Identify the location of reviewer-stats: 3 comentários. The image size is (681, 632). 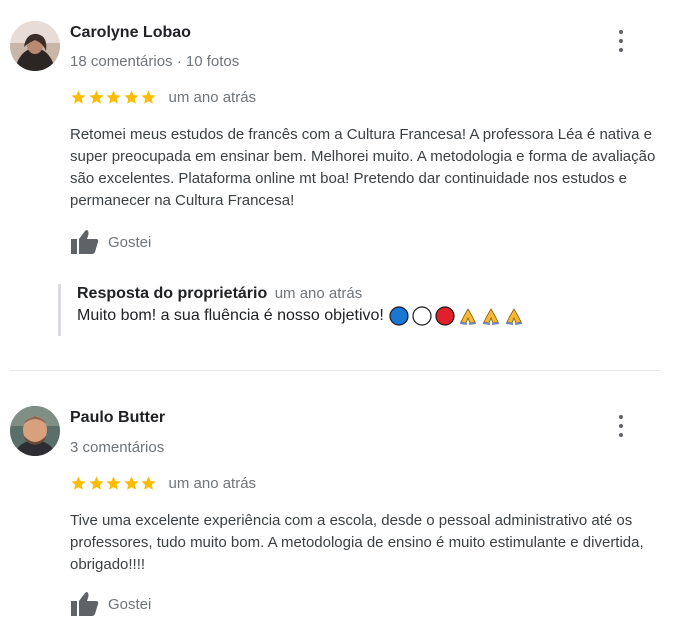
(117, 447).